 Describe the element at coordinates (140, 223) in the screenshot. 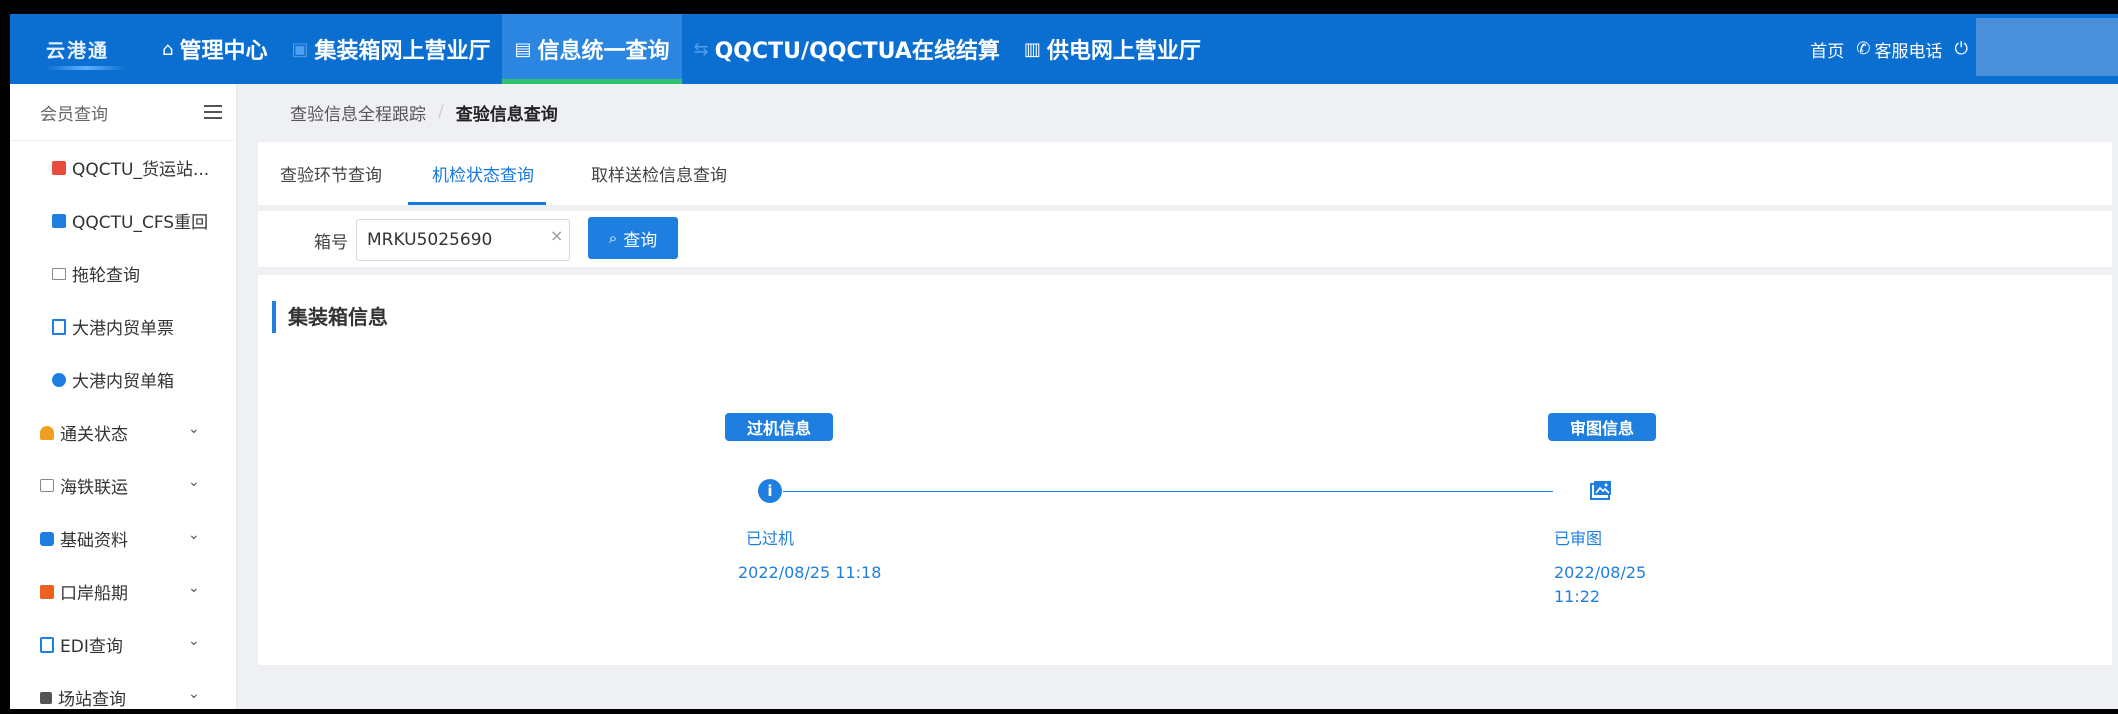

I see `sidebar-item-label: QQCTU_CFS重回` at that location.